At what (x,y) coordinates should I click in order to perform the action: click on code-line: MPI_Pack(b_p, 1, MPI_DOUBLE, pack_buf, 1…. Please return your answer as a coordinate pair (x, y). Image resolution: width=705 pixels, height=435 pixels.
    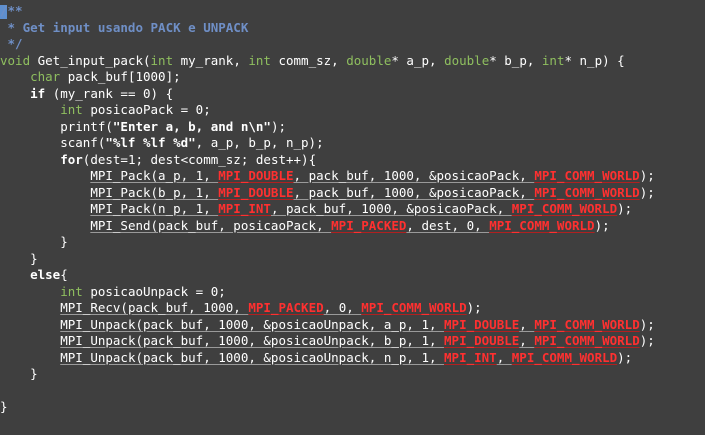
    Looking at the image, I should click on (352, 193).